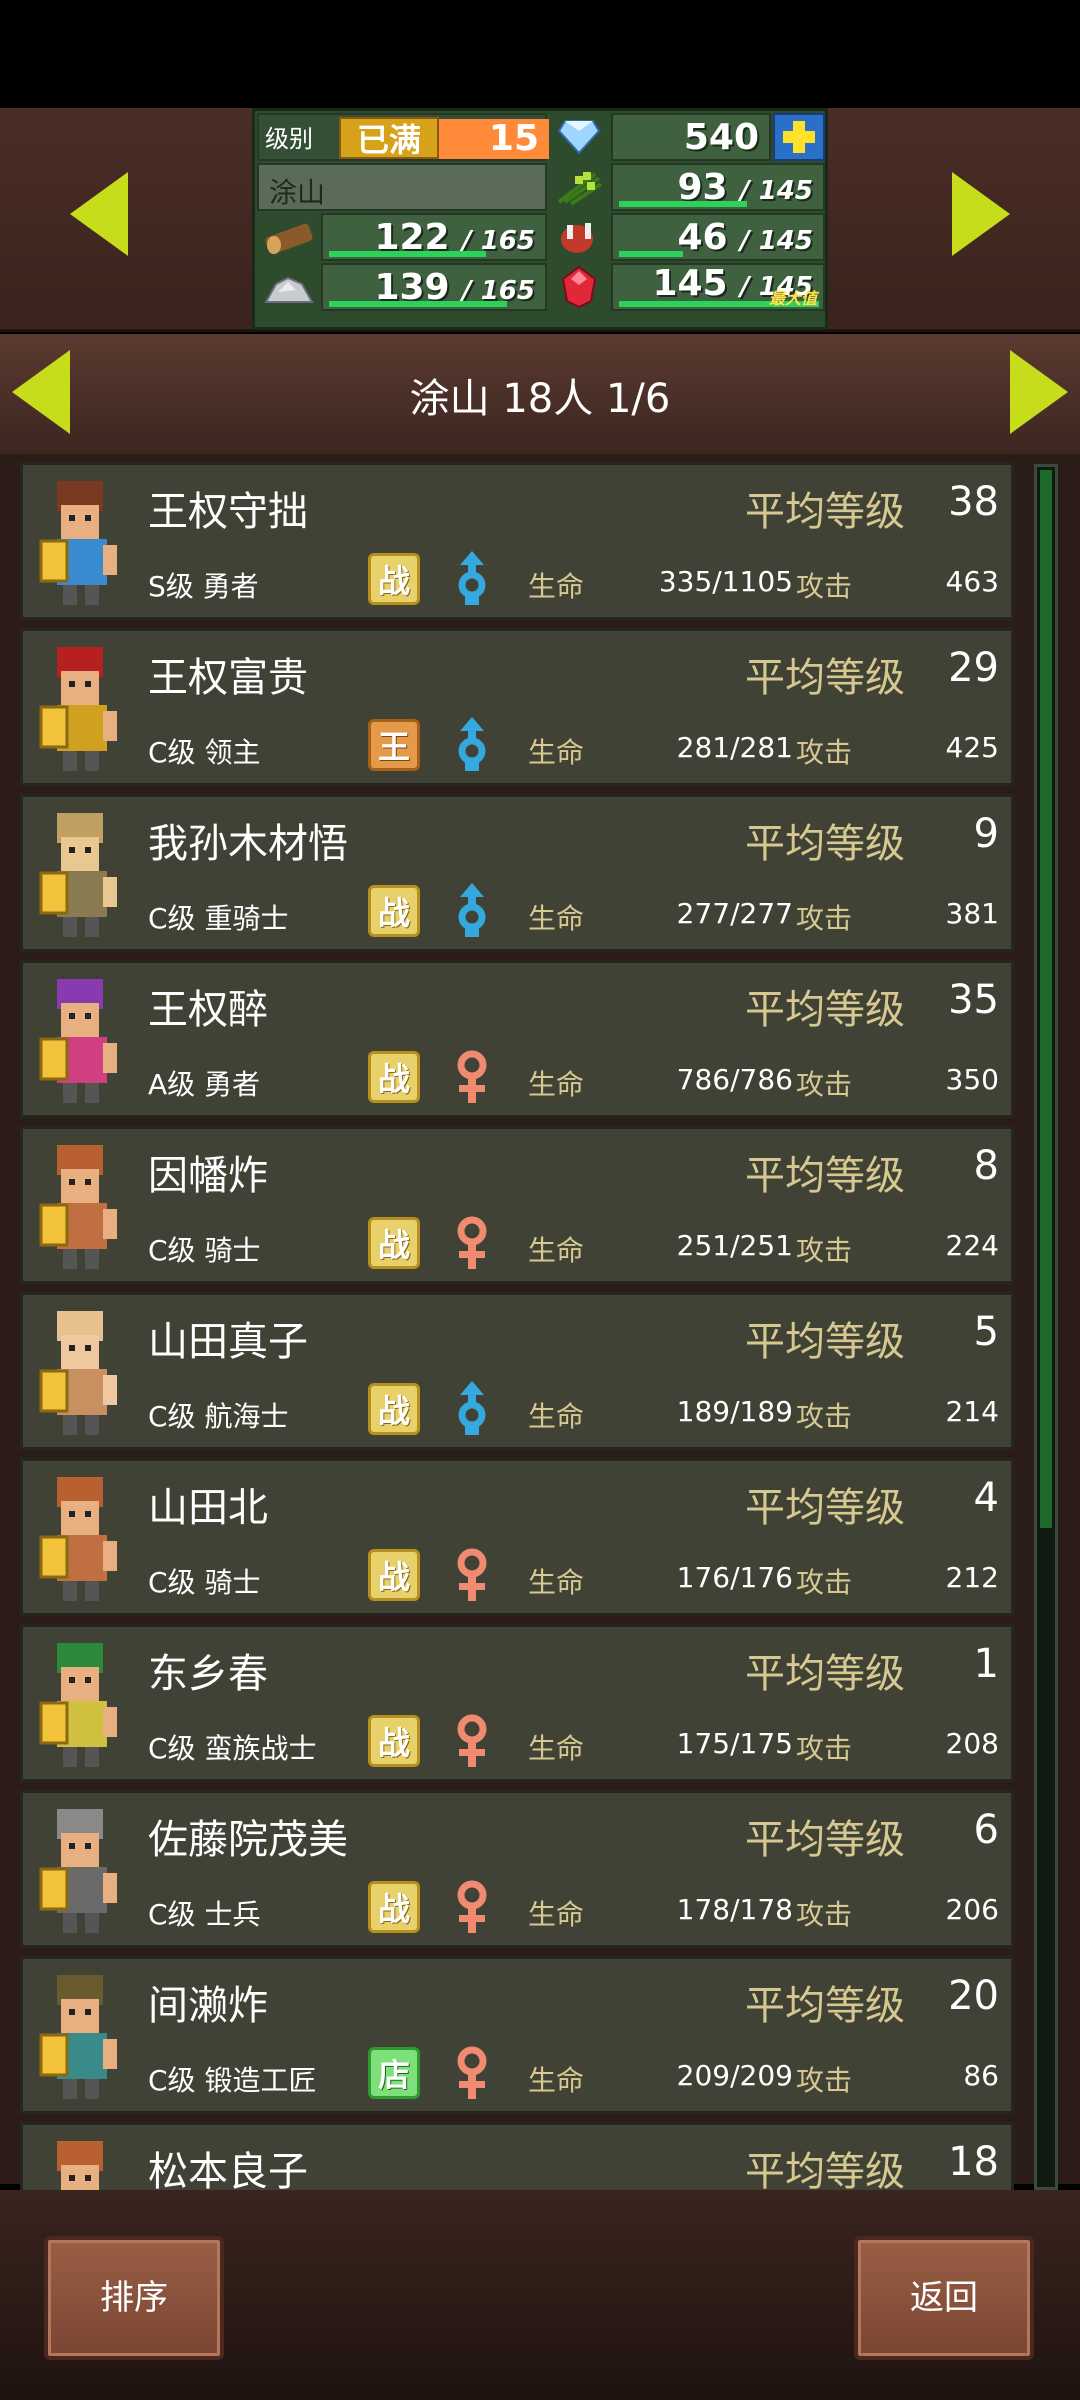  I want to click on scrollbar-thumb, so click(1046, 999).